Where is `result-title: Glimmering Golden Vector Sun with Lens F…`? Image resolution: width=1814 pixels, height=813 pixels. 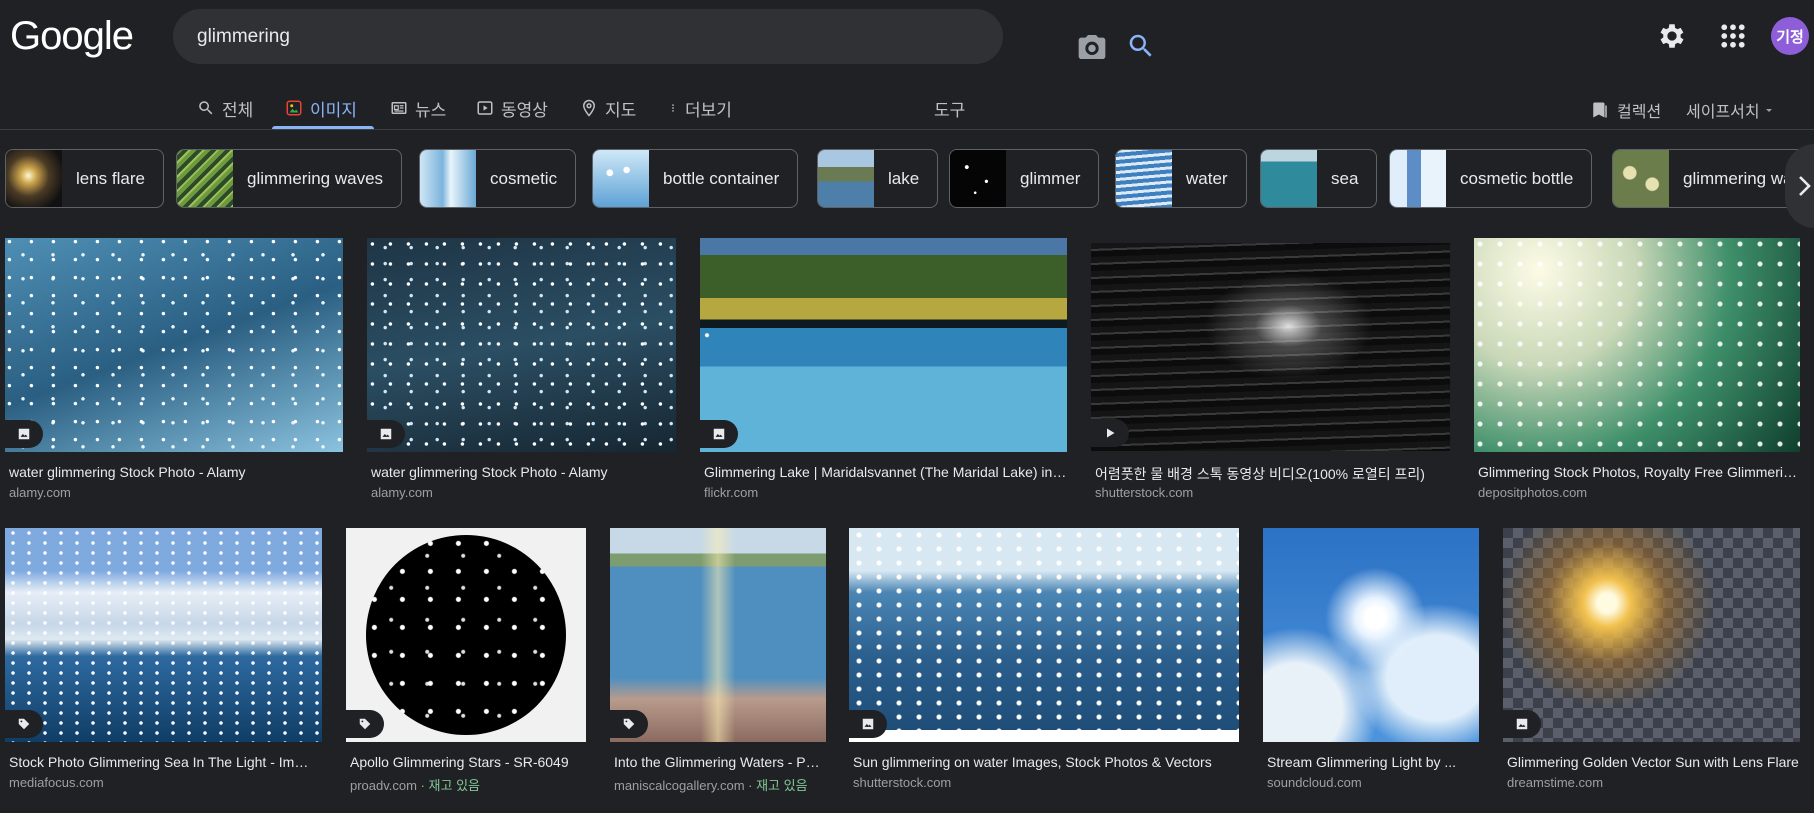 result-title: Glimmering Golden Vector Sun with Lens F… is located at coordinates (1653, 762).